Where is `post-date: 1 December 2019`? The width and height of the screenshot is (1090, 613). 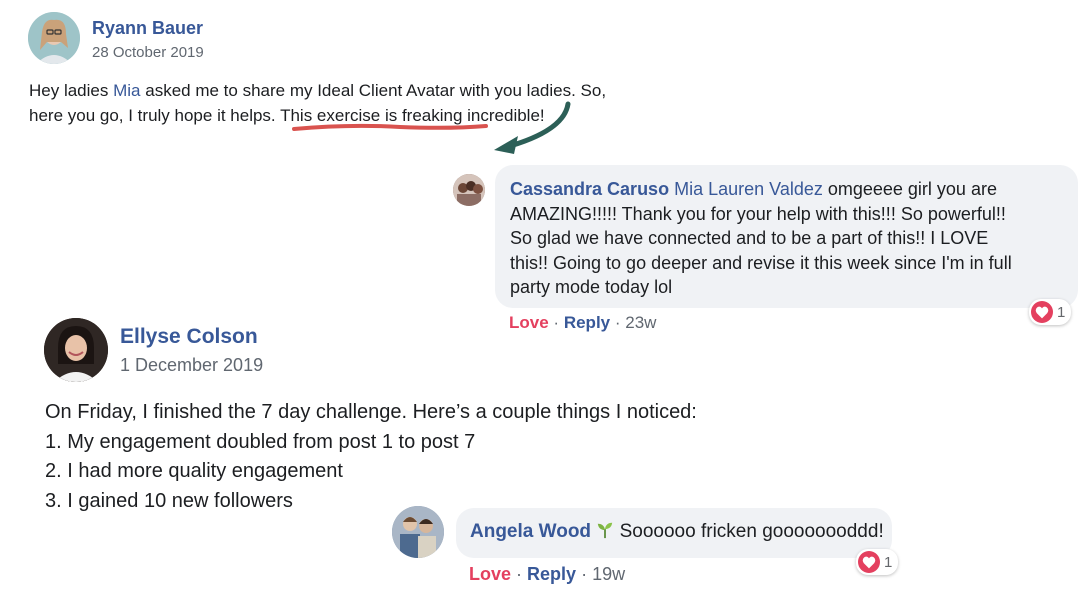
post-date: 1 December 2019 is located at coordinates (191, 365).